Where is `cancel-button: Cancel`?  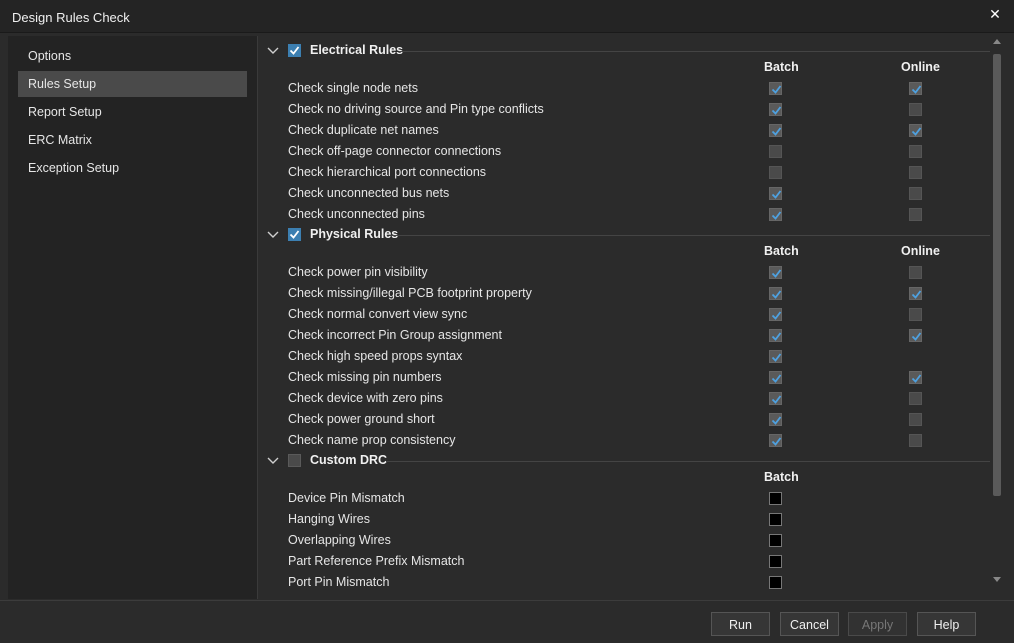 cancel-button: Cancel is located at coordinates (809, 624).